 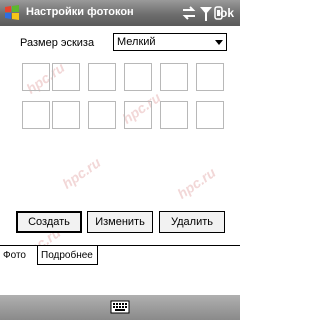 I want to click on title-bar: Настройки фотокон ok, so click(x=120, y=13).